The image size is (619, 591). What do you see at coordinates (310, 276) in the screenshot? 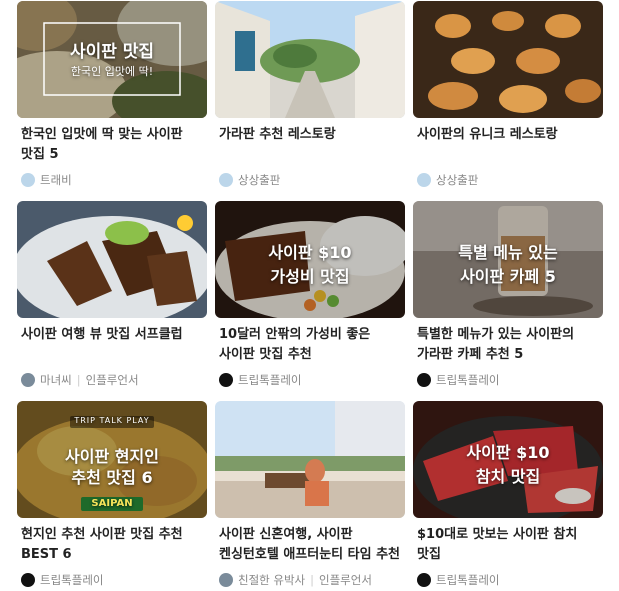
I see `overlay-line2: 가성비 맛집` at bounding box center [310, 276].